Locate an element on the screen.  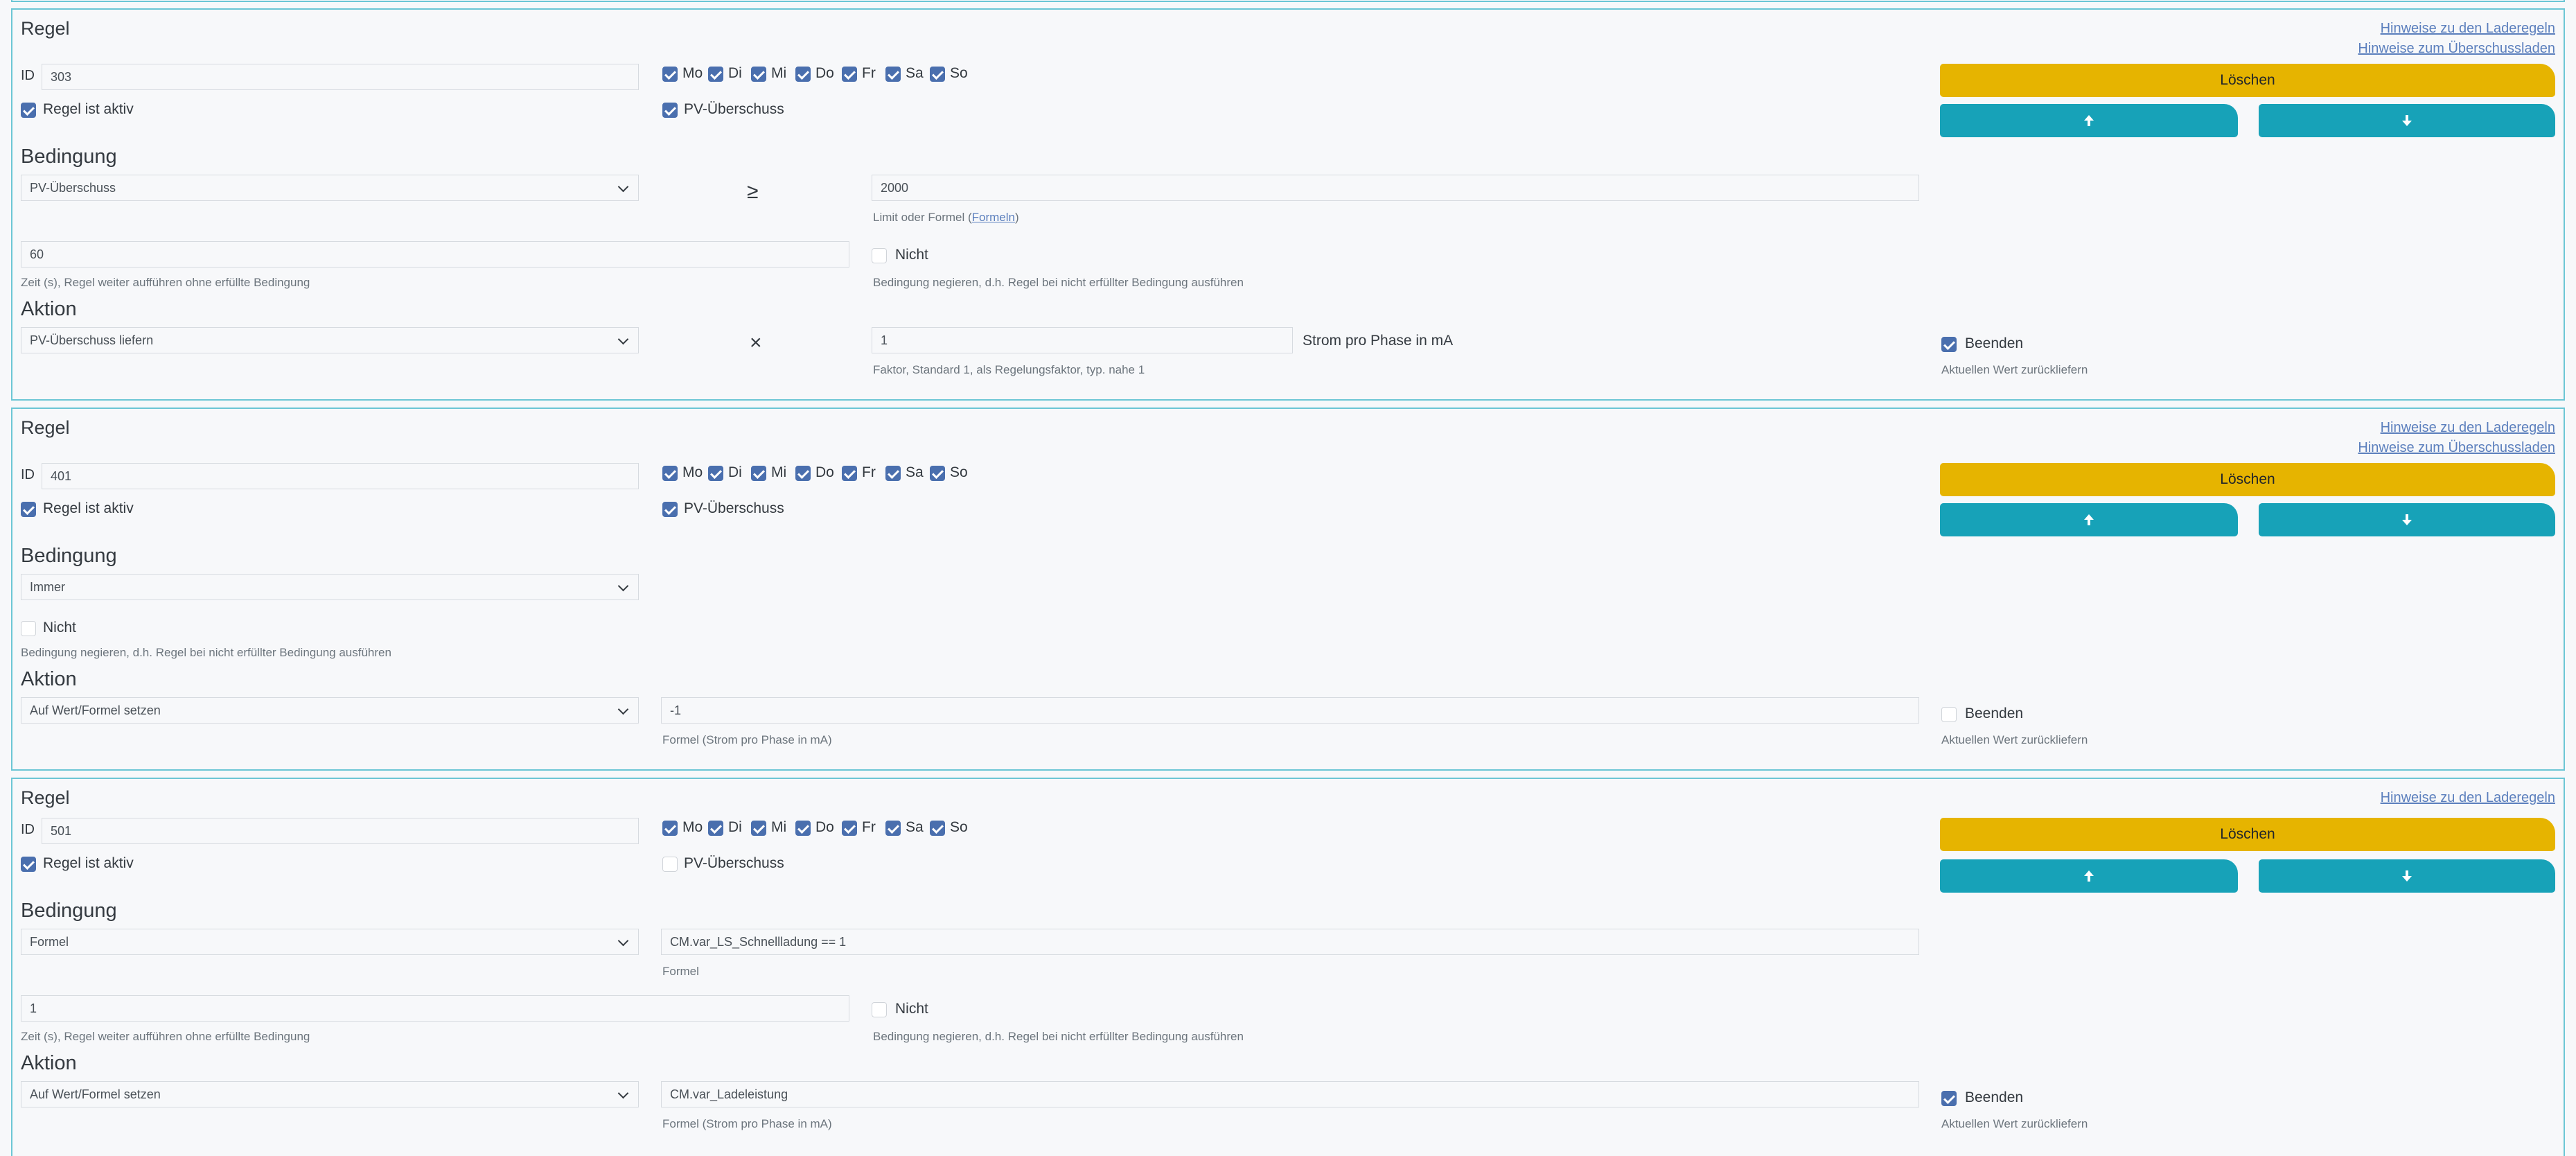
zeit-input: 60 is located at coordinates (435, 254).